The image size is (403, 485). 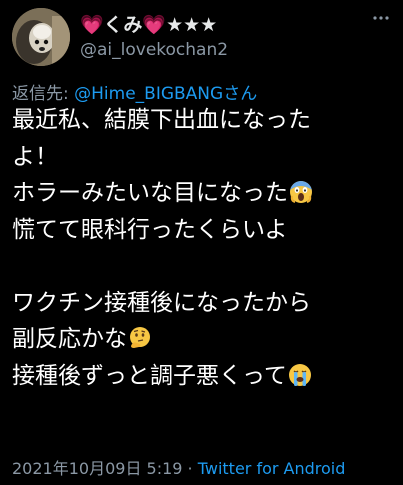 What do you see at coordinates (161, 120) in the screenshot?
I see `tweet-line: 最近私、結膜下出血になった` at bounding box center [161, 120].